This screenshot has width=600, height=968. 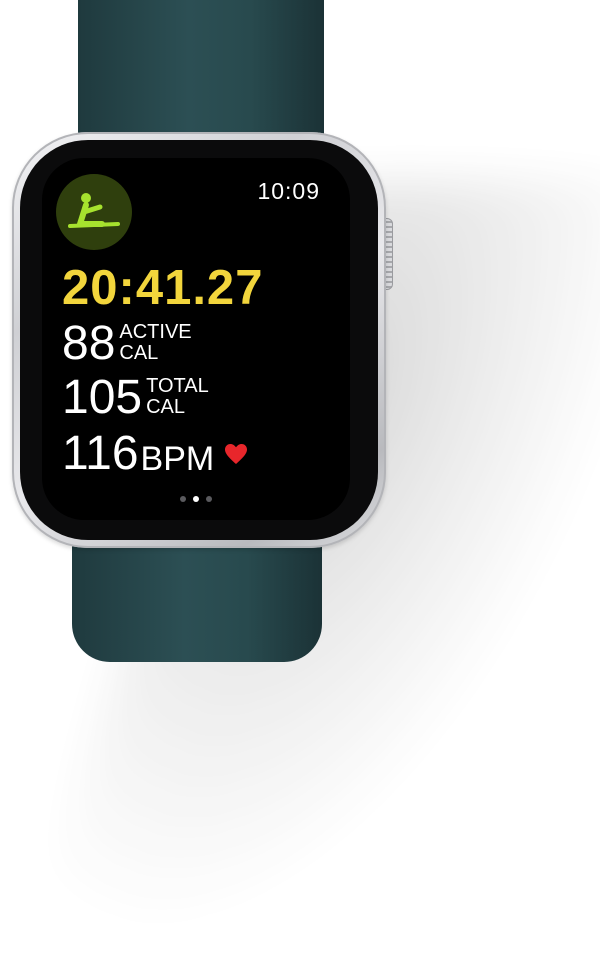 I want to click on page-indicator, so click(x=196, y=499).